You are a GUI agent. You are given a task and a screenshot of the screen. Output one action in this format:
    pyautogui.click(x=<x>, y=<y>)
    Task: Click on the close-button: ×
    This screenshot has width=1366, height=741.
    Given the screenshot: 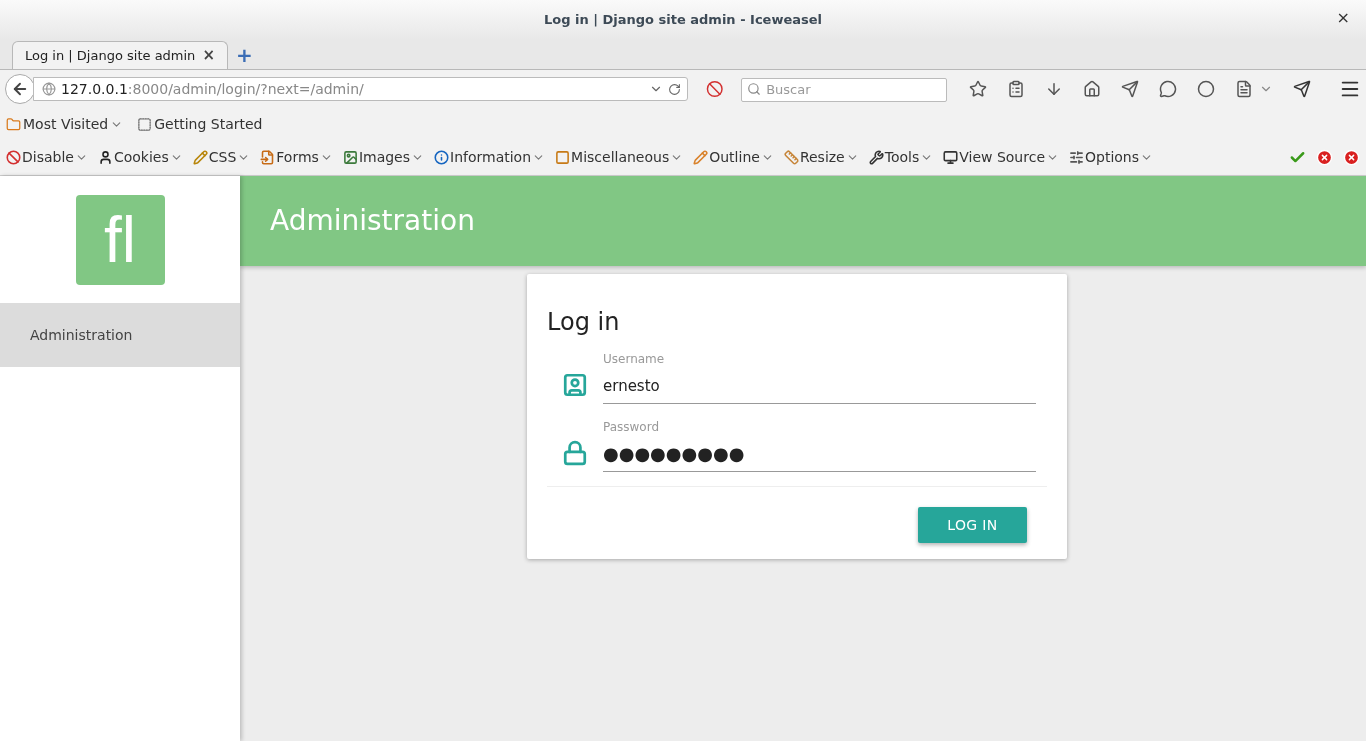 What is the action you would take?
    pyautogui.click(x=1343, y=18)
    